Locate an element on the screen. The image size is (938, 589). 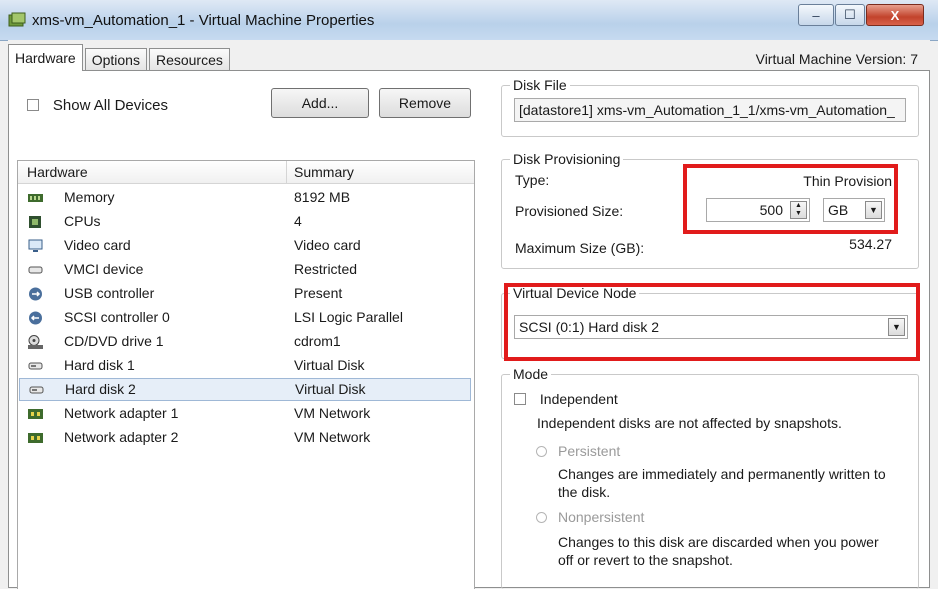
persistent-description-2: the disk. is located at coordinates (584, 492).